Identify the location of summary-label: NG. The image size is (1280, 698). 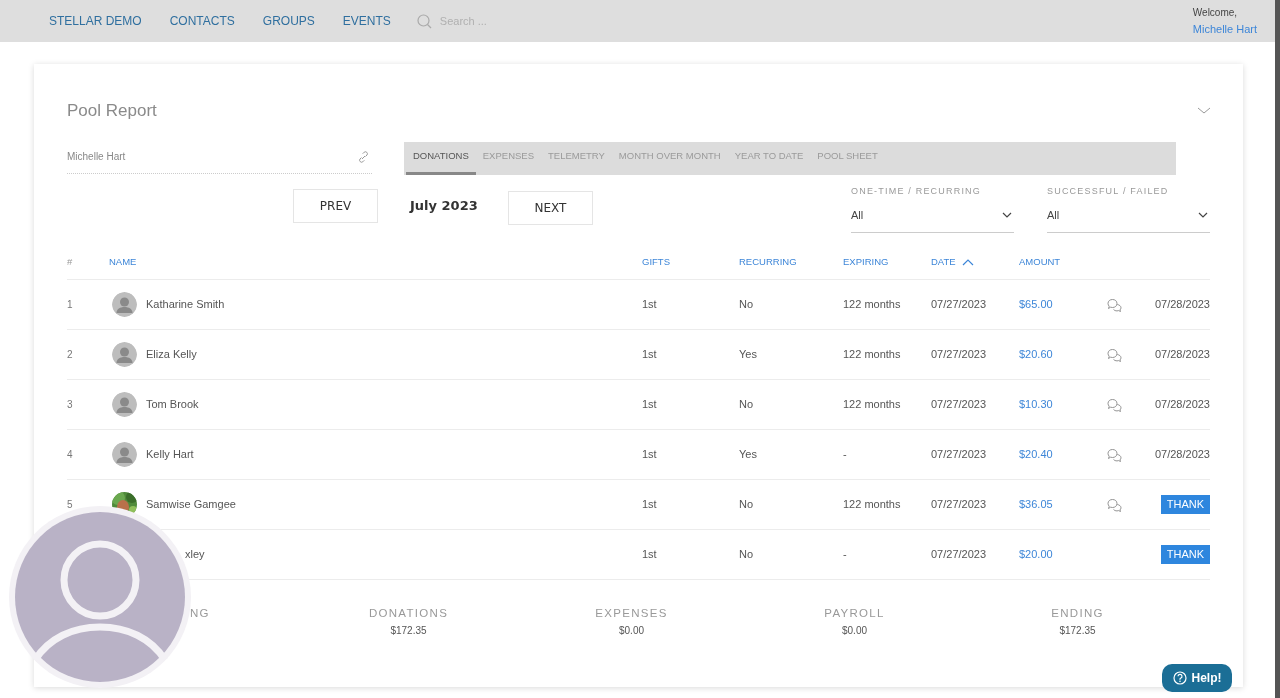
(200, 613).